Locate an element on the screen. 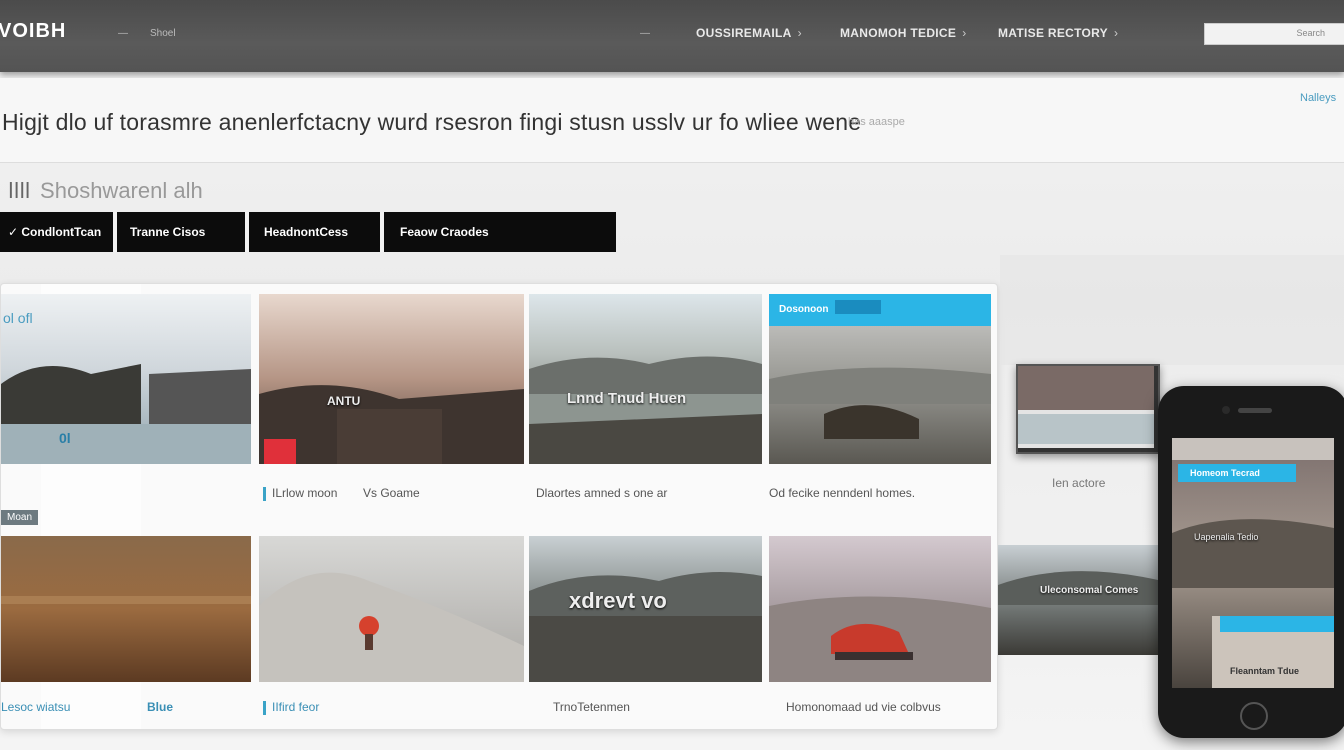 The image size is (1344, 750). nav-item-label: MATISE RECTORY is located at coordinates (1053, 33).